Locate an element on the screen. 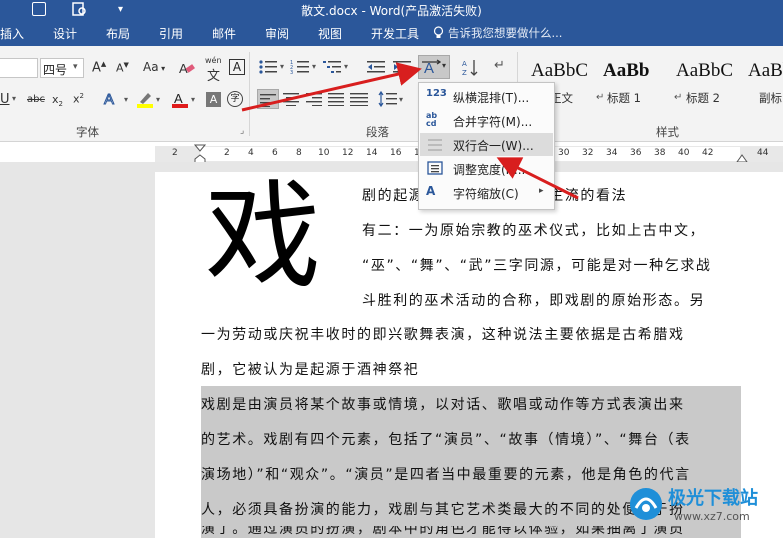 The image size is (783, 538). watermark-logo is located at coordinates (646, 504).